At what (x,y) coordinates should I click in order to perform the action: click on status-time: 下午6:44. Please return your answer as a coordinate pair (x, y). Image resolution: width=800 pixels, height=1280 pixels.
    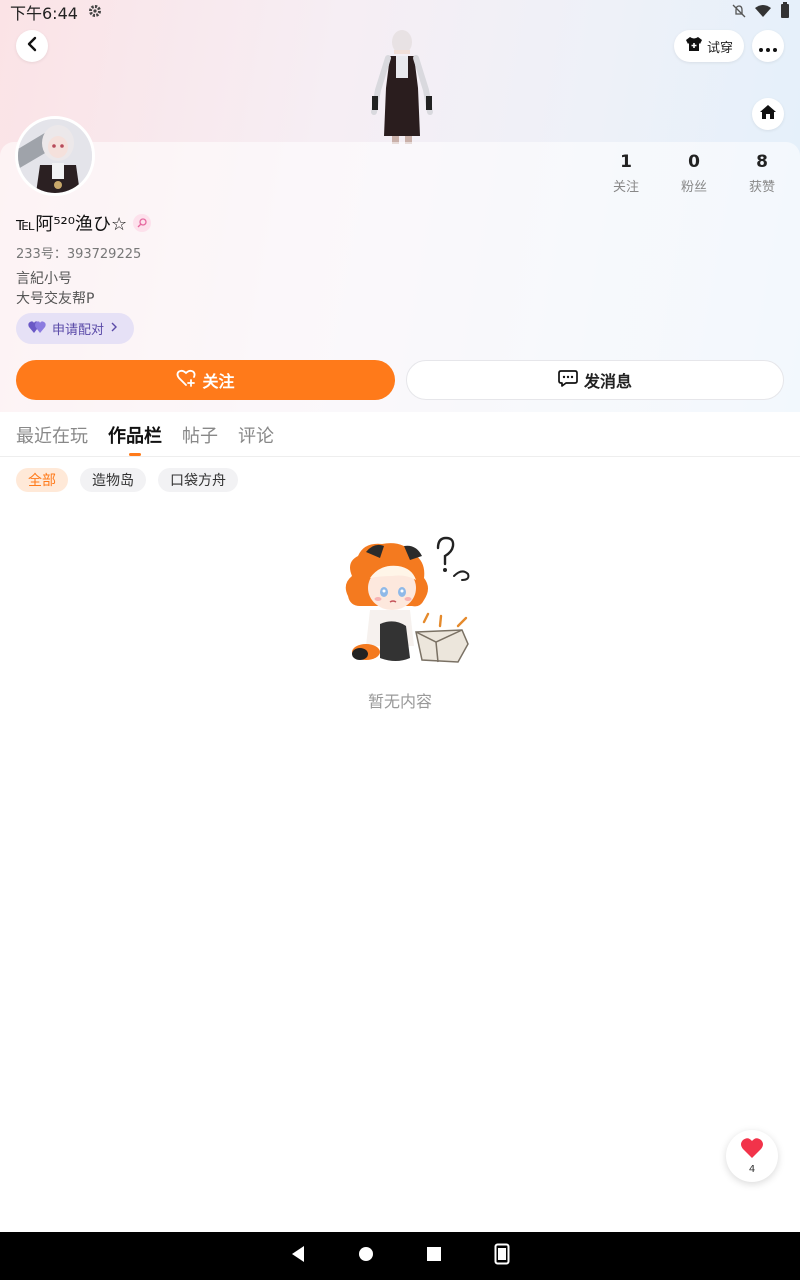
    Looking at the image, I should click on (44, 13).